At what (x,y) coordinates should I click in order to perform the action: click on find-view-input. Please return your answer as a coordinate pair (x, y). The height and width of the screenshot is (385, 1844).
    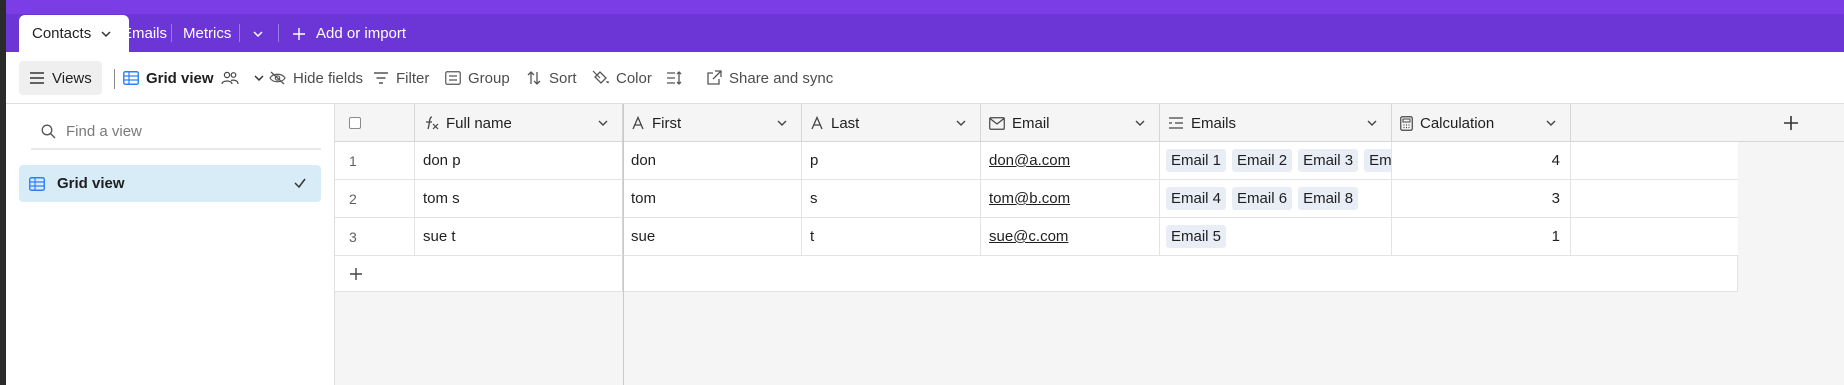
    Looking at the image, I should click on (181, 131).